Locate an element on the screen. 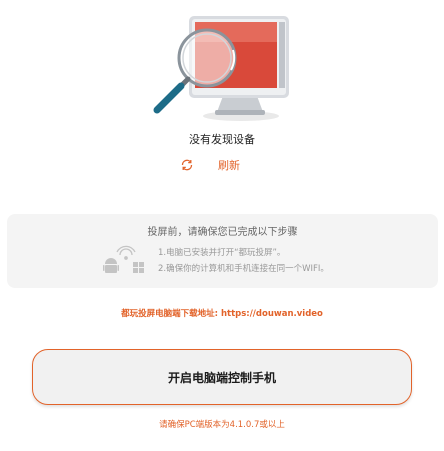 The height and width of the screenshot is (451, 444). refresh-label: 刷新 is located at coordinates (229, 165).